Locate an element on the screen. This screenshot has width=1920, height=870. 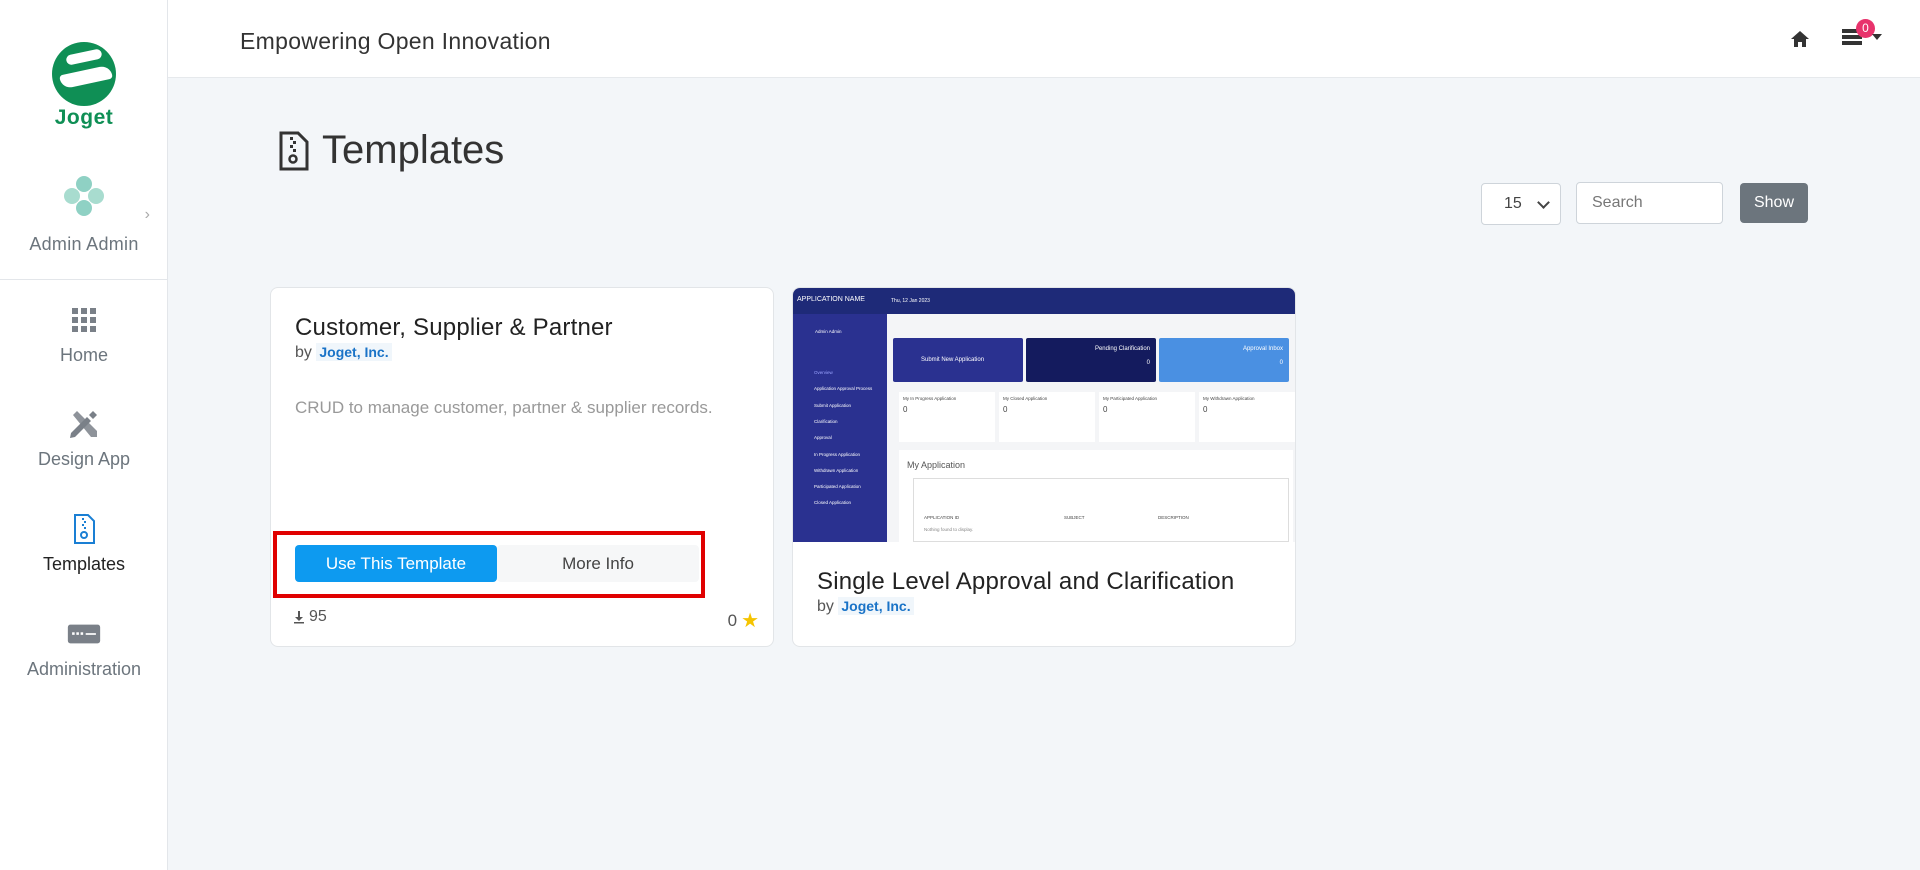
preview-stat-label: My Closed Application is located at coordinates (1025, 398).